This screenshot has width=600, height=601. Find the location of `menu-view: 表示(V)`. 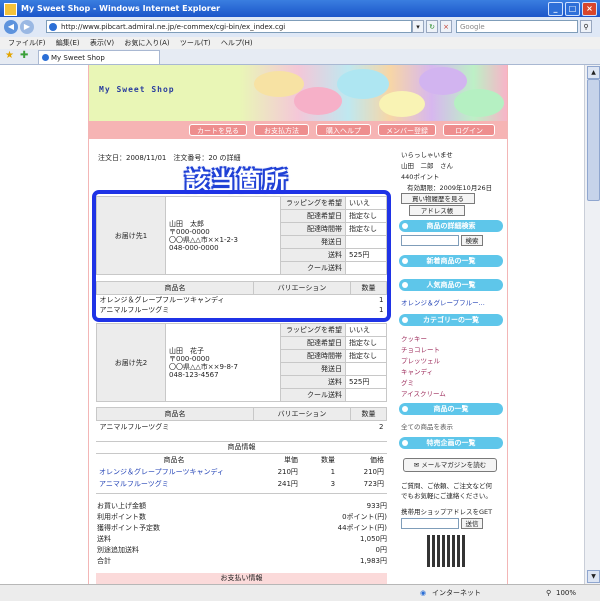

menu-view: 表示(V) is located at coordinates (102, 43).